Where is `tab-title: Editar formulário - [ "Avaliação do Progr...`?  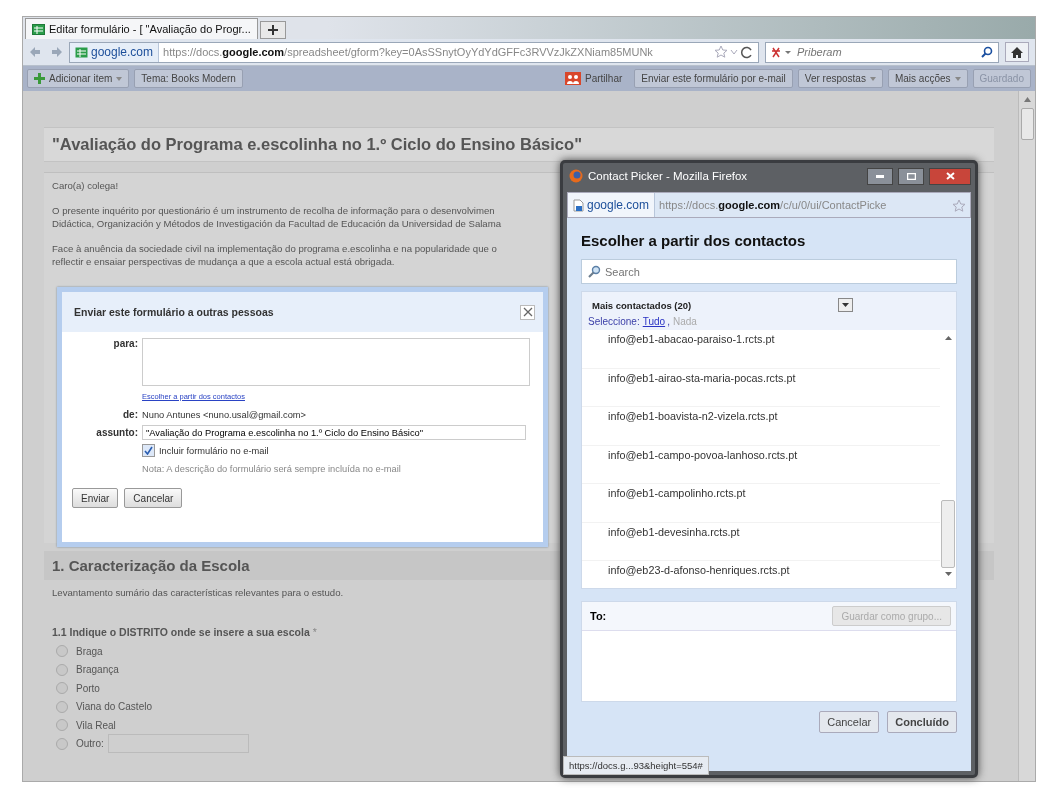 tab-title: Editar formulário - [ "Avaliação do Progr... is located at coordinates (150, 29).